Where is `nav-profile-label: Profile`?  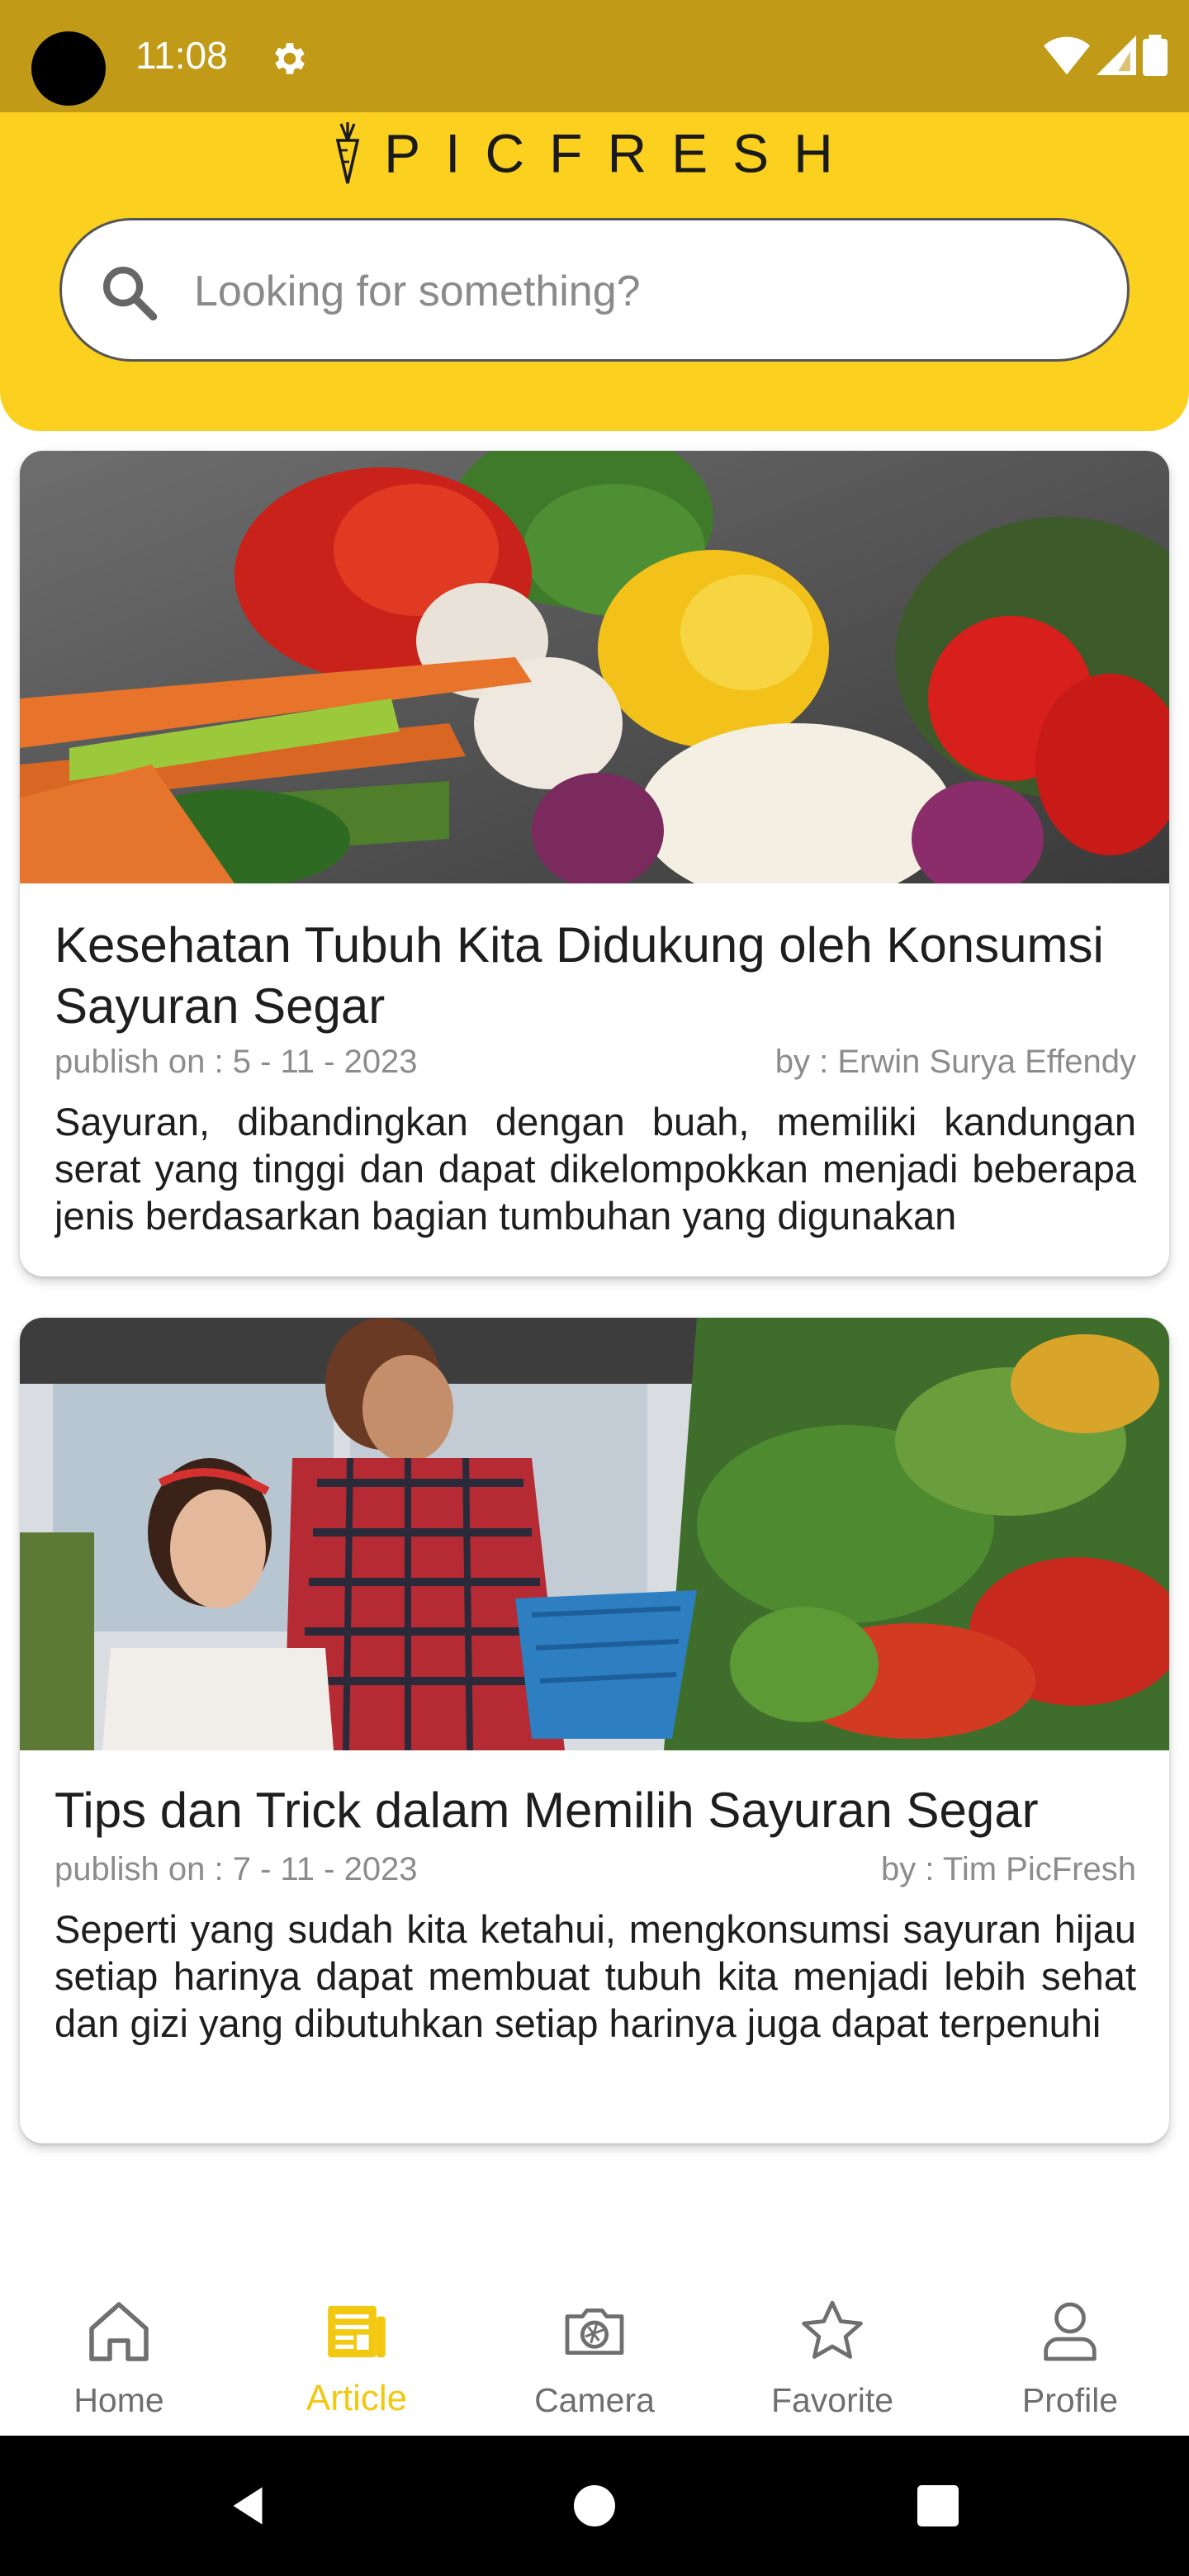
nav-profile-label: Profile is located at coordinates (1070, 2400).